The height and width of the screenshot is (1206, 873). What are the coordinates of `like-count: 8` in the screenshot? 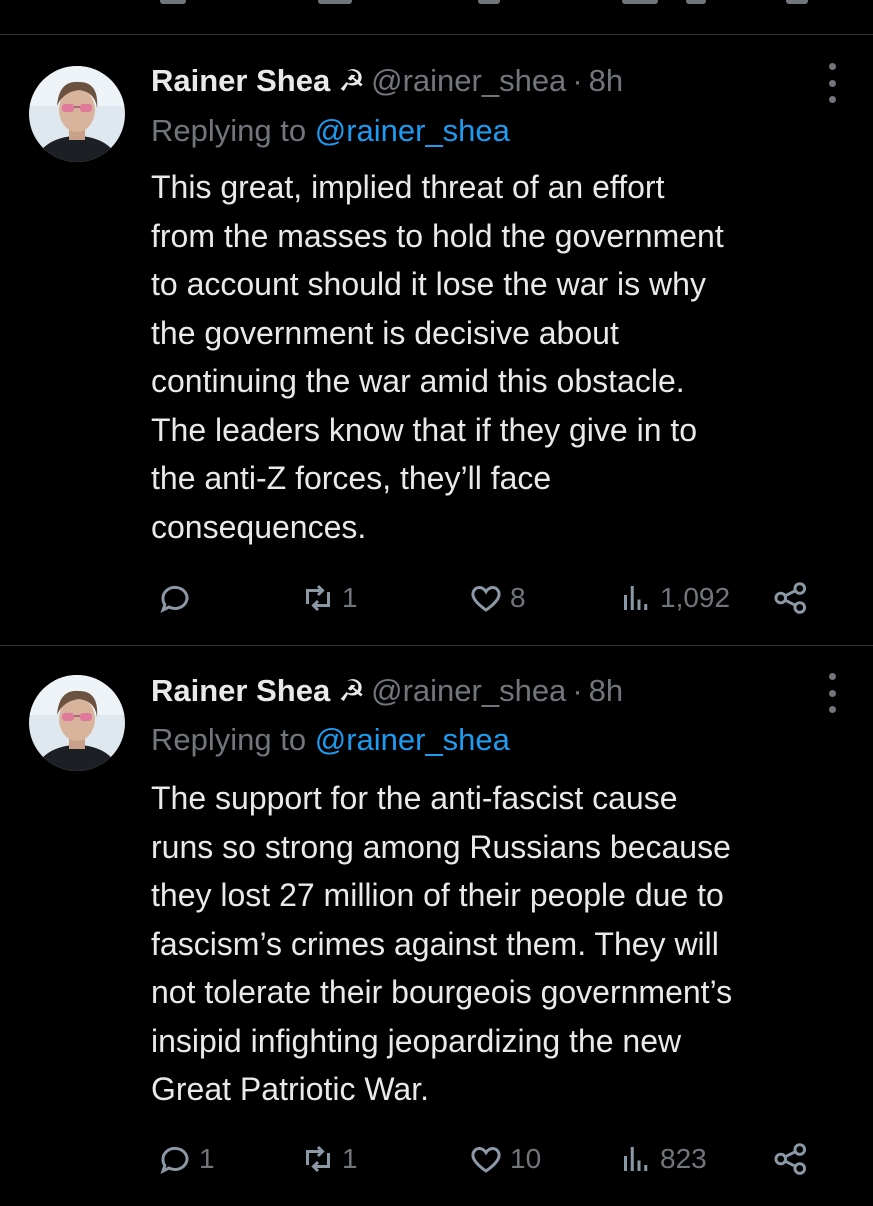 It's located at (518, 597).